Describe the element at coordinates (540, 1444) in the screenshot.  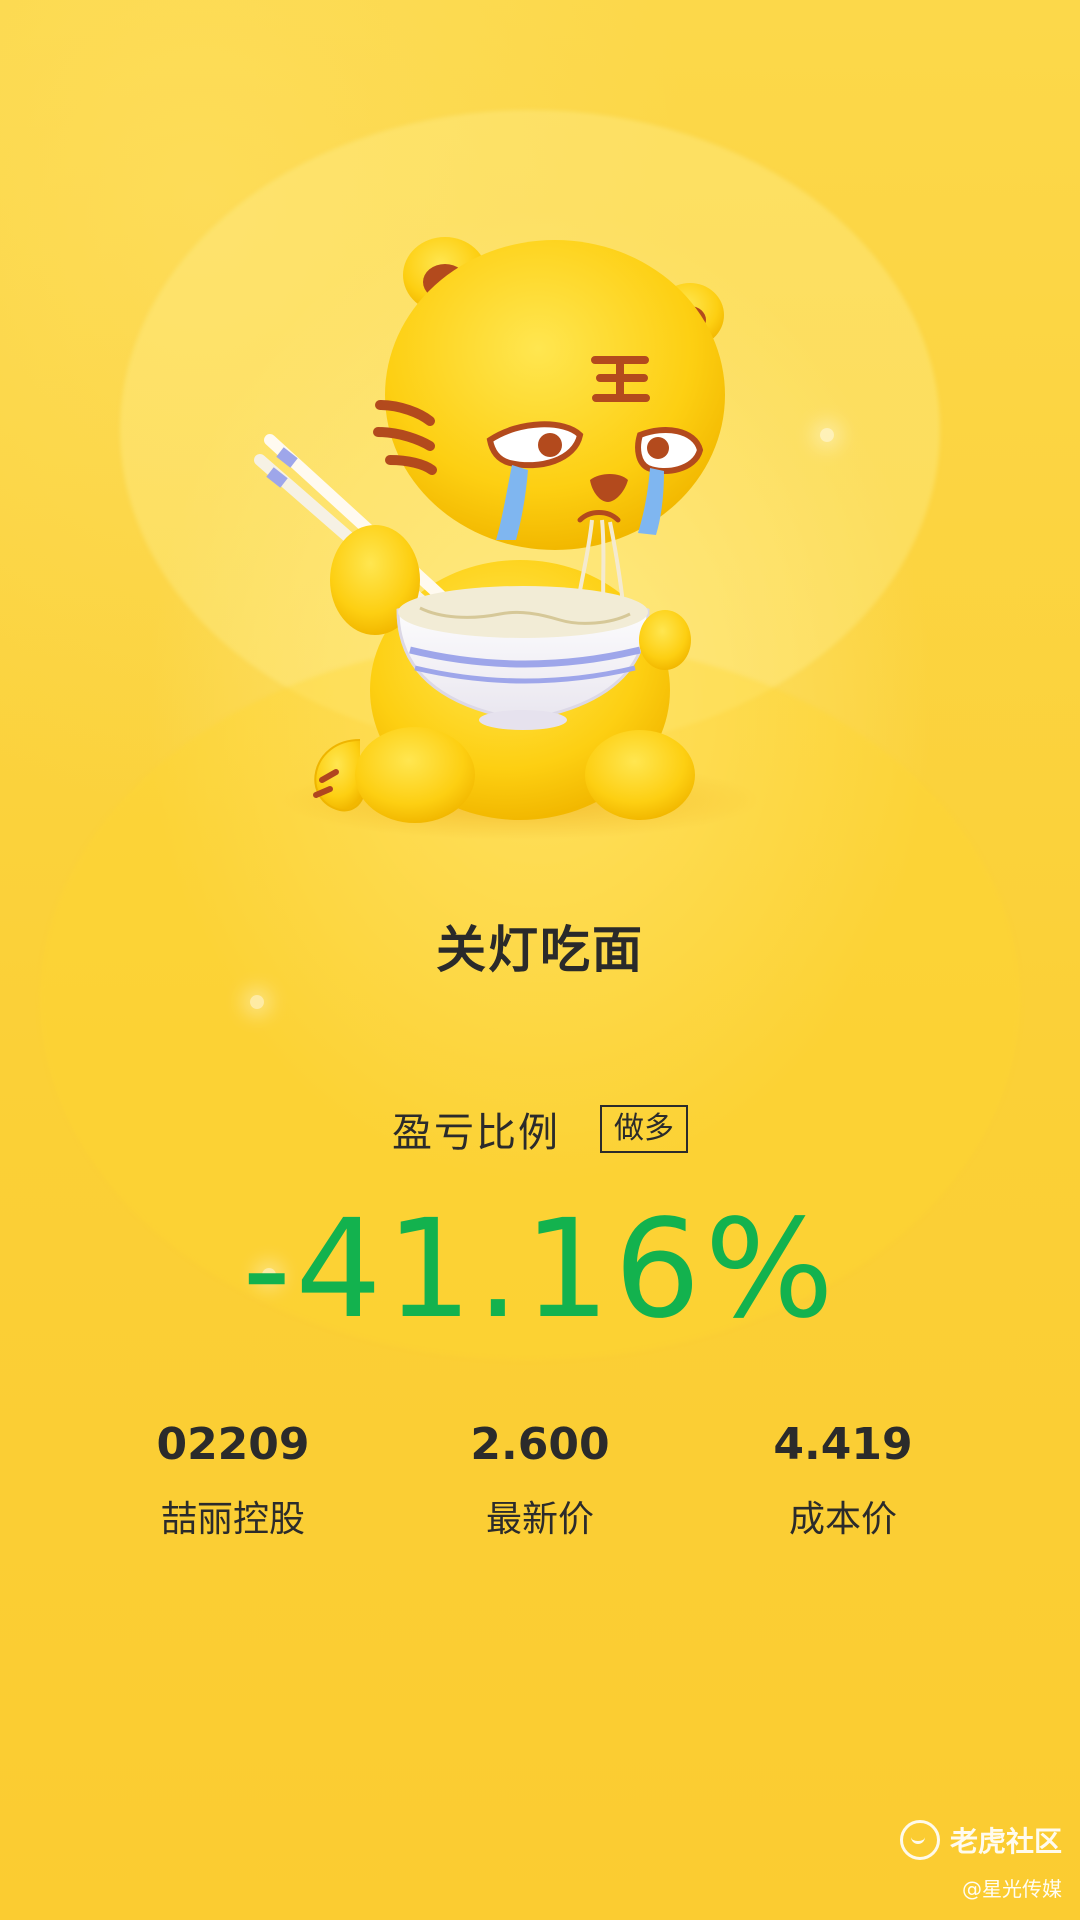
I see `latest-price-value: 2.600` at that location.